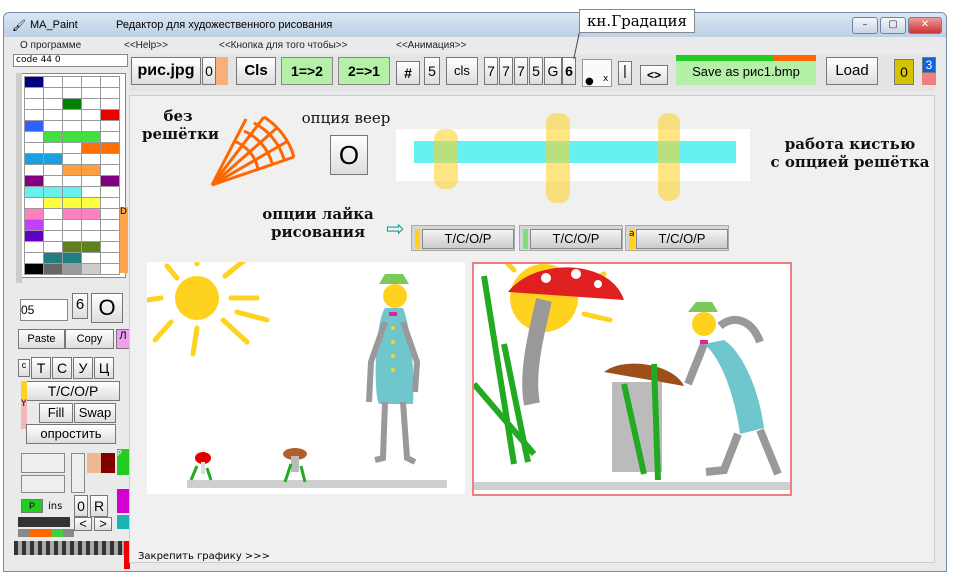  I want to click on prev-button: <, so click(83, 524).